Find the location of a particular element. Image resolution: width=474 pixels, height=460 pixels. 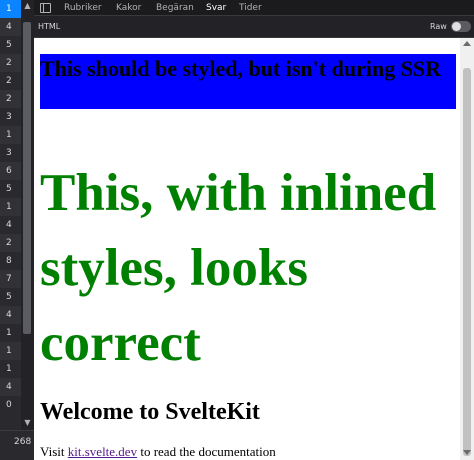

tab-request: Begäran is located at coordinates (175, 8).